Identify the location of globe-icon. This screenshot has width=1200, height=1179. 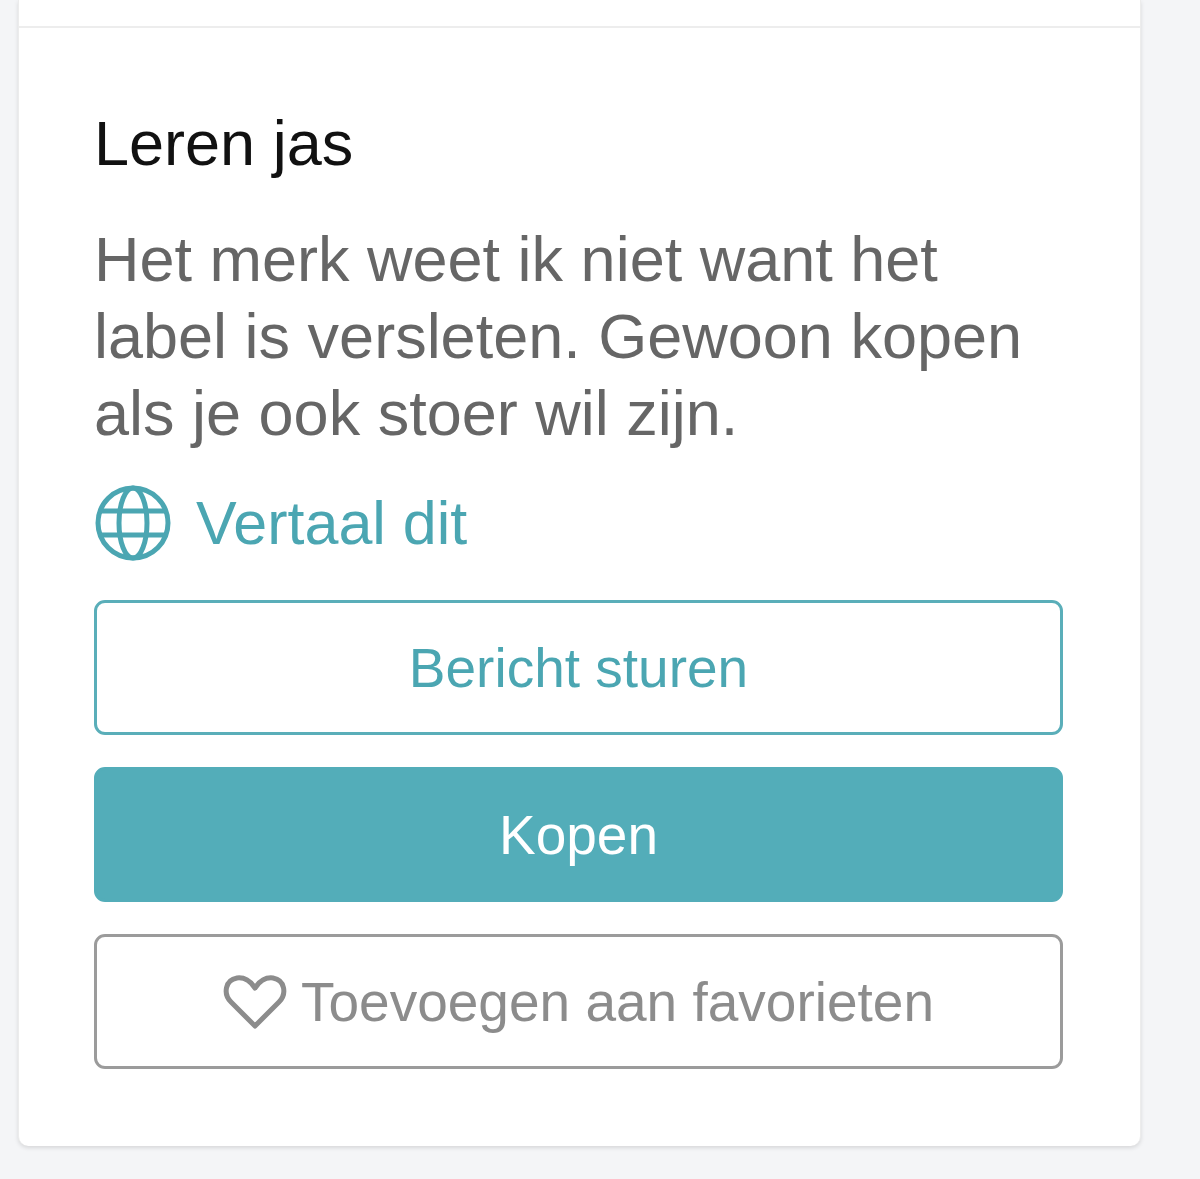
(133, 523).